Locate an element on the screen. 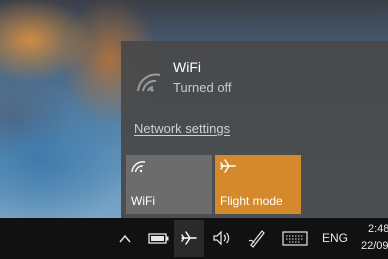  airplane-mode-tray-button is located at coordinates (189, 238).